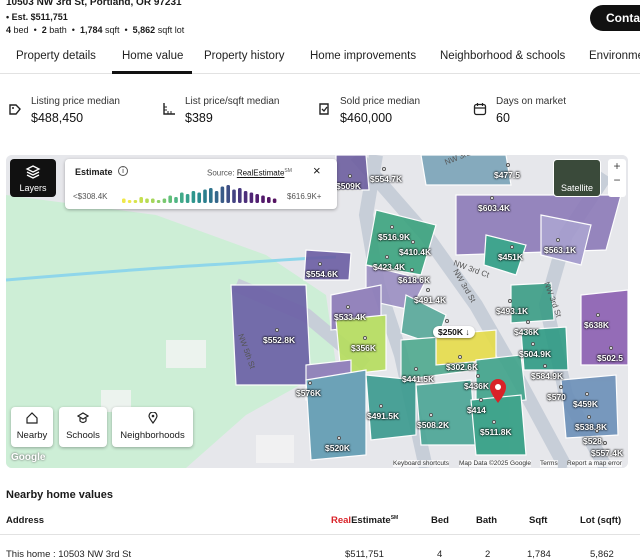 This screenshot has width=640, height=560. Describe the element at coordinates (610, 358) in the screenshot. I see `price-label: $502.5` at that location.